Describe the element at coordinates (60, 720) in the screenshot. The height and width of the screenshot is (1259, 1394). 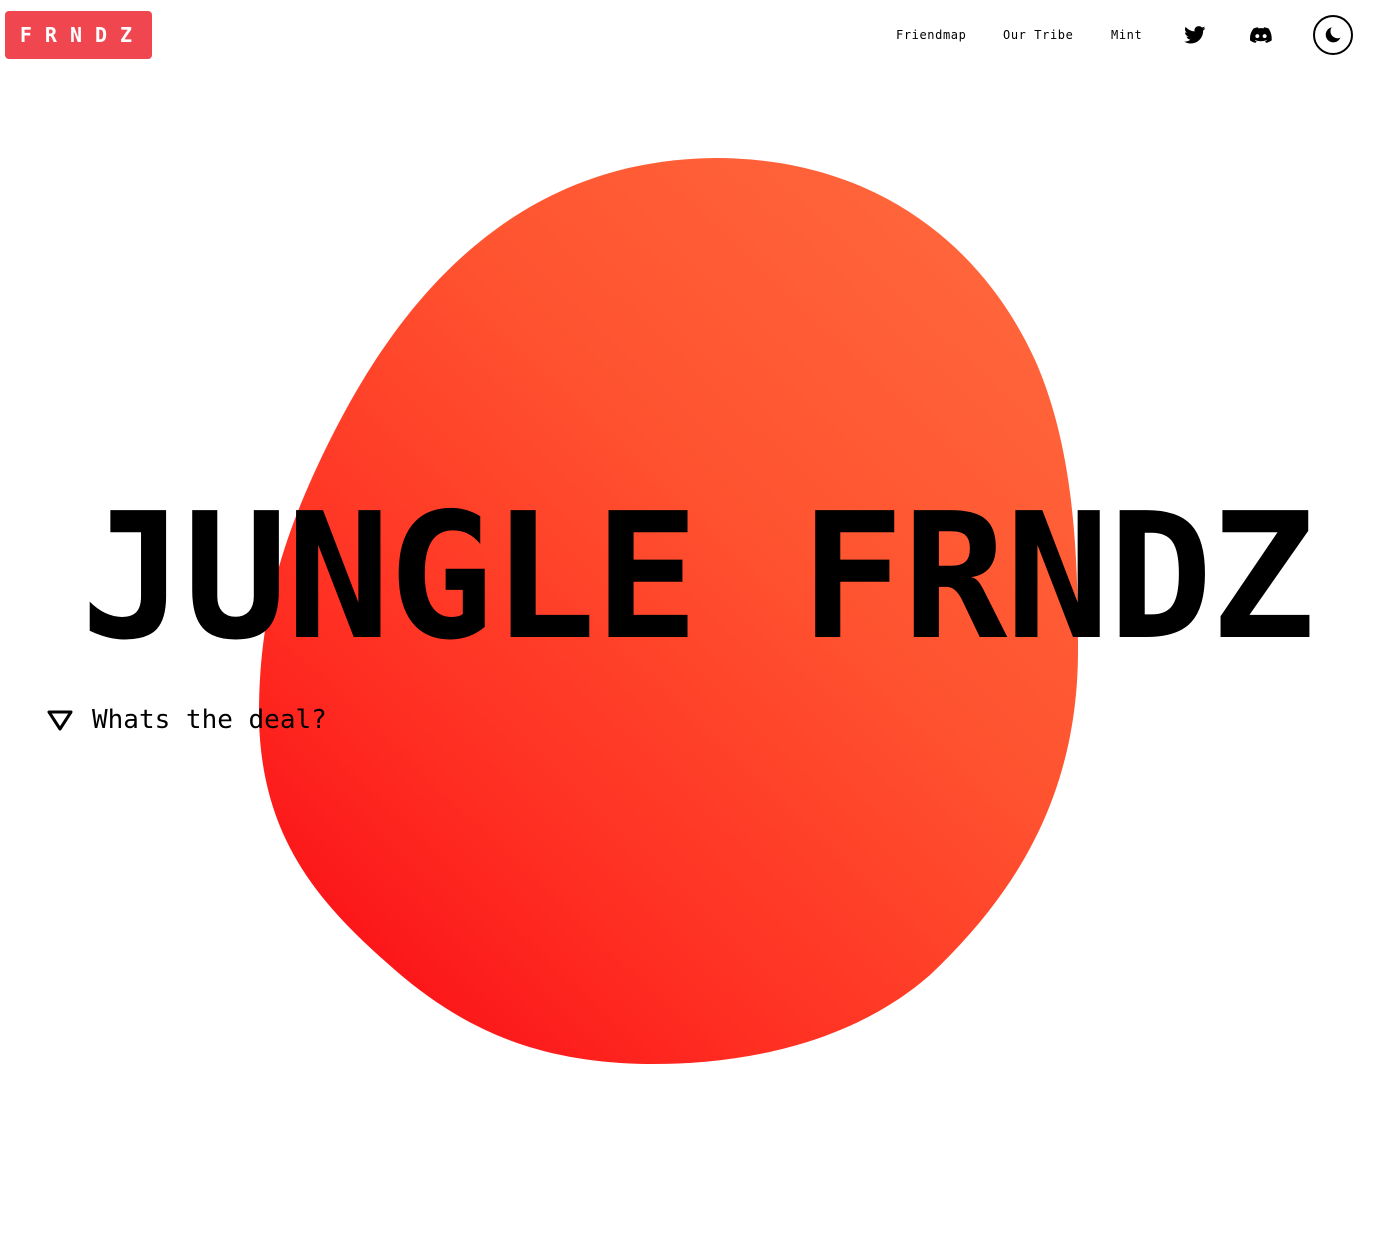
I see `triangle-down-icon` at that location.